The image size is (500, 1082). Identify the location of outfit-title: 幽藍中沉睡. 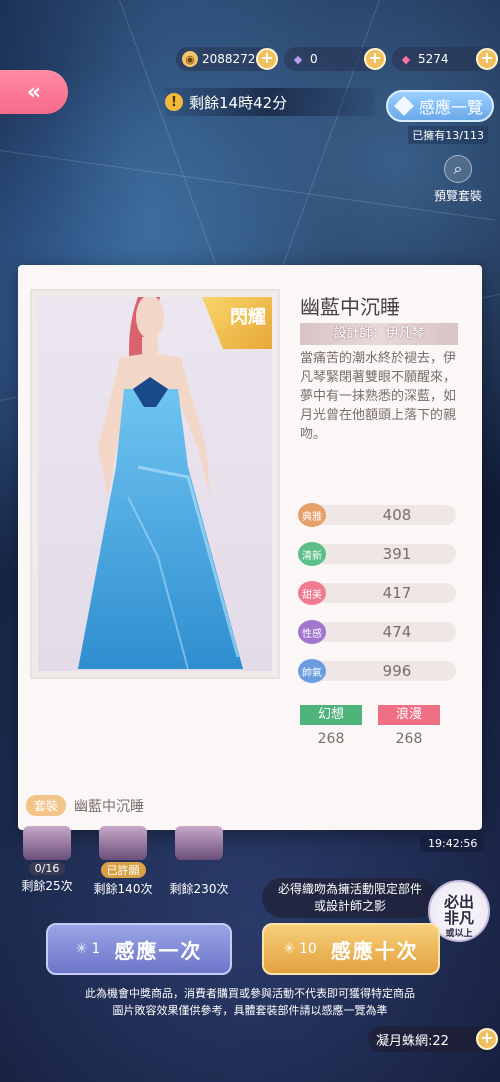
(350, 307).